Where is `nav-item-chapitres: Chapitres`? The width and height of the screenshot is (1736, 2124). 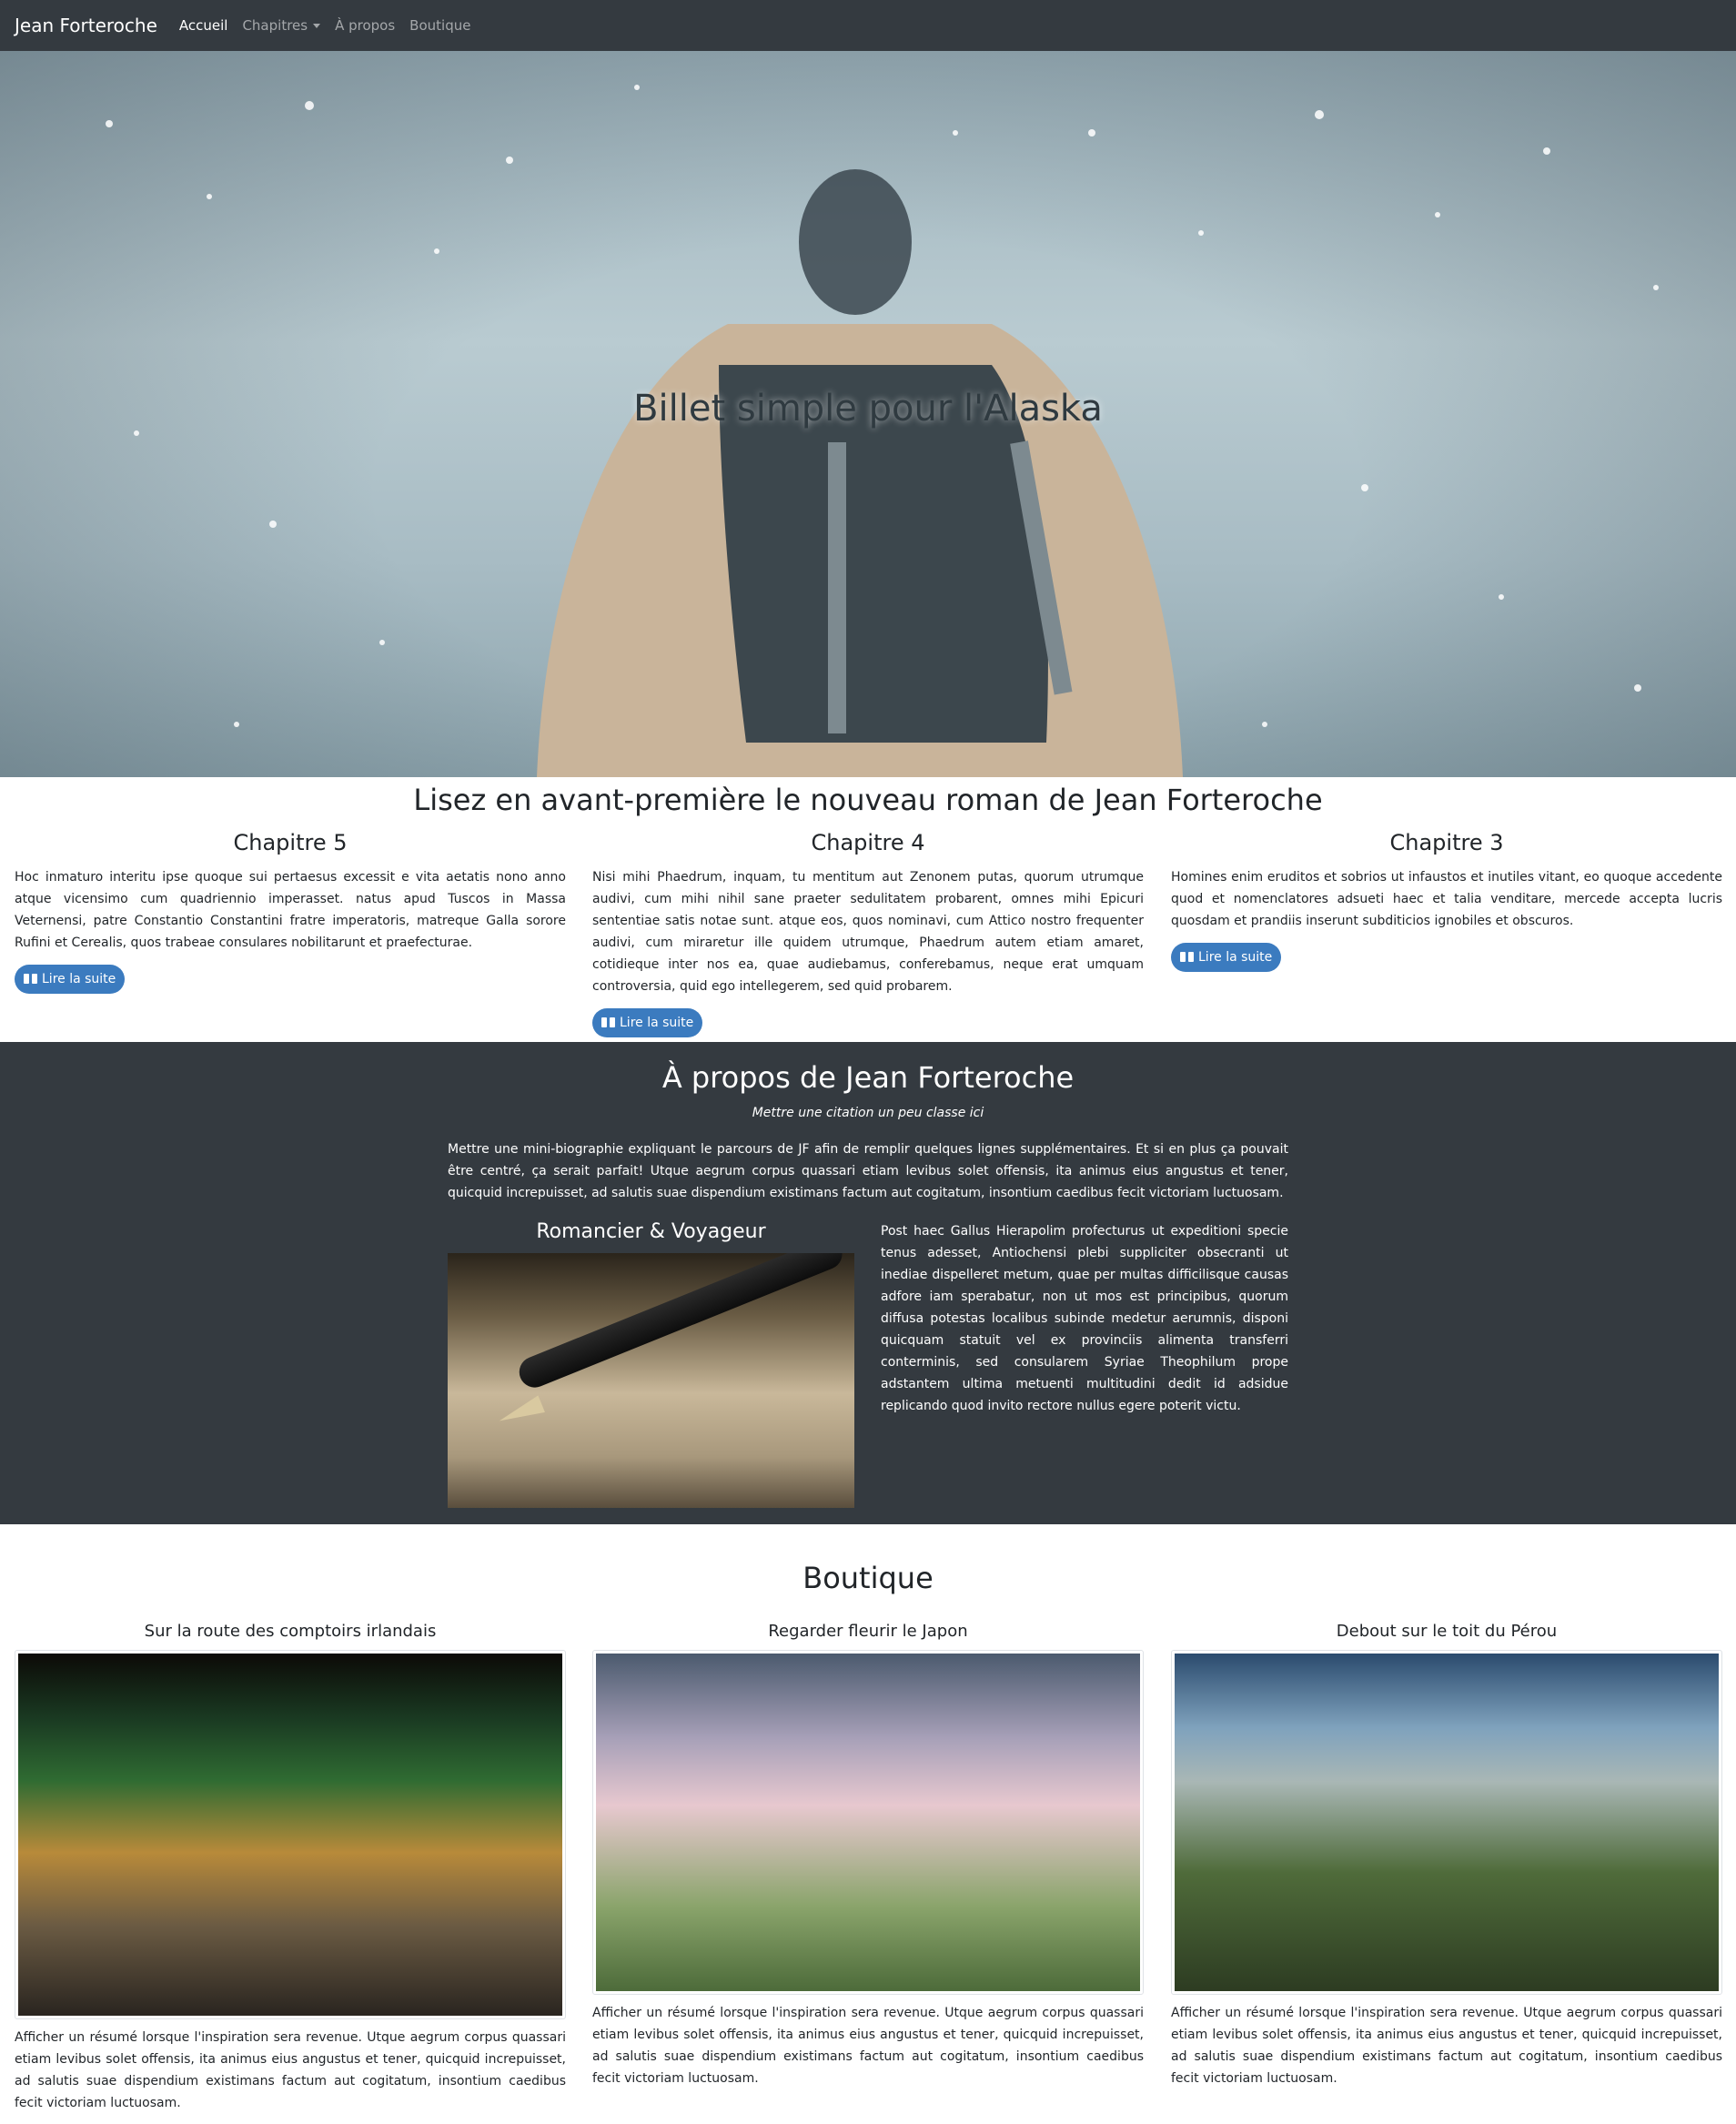
nav-item-chapitres: Chapitres is located at coordinates (281, 25).